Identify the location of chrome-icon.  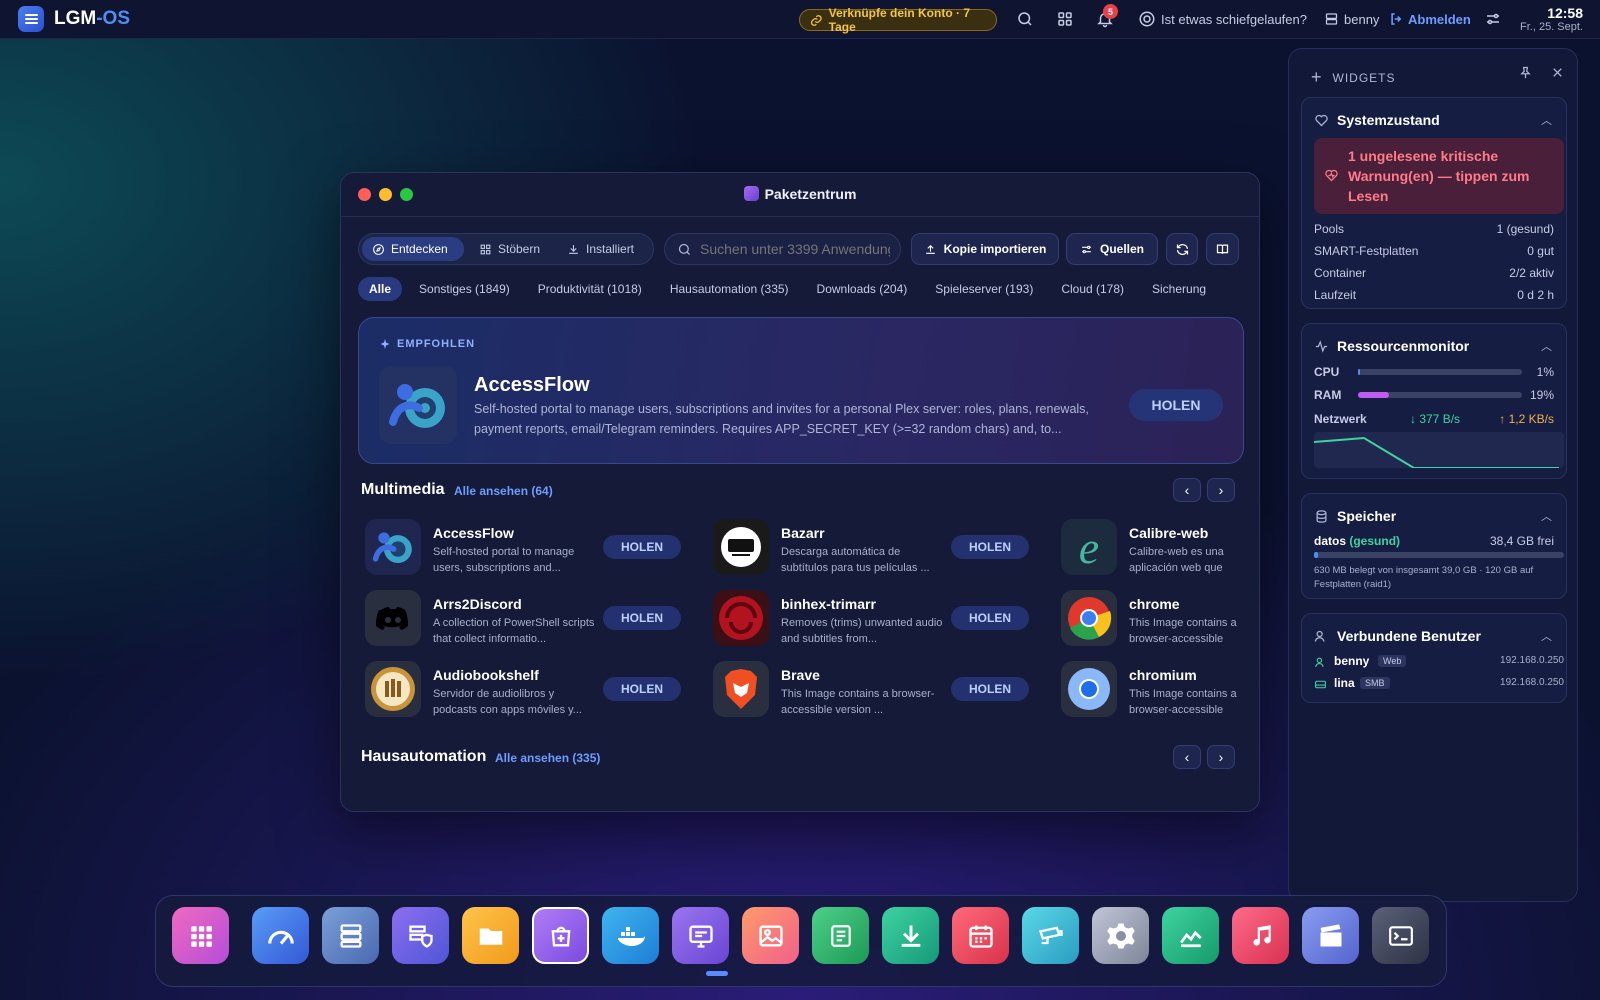
(1089, 618).